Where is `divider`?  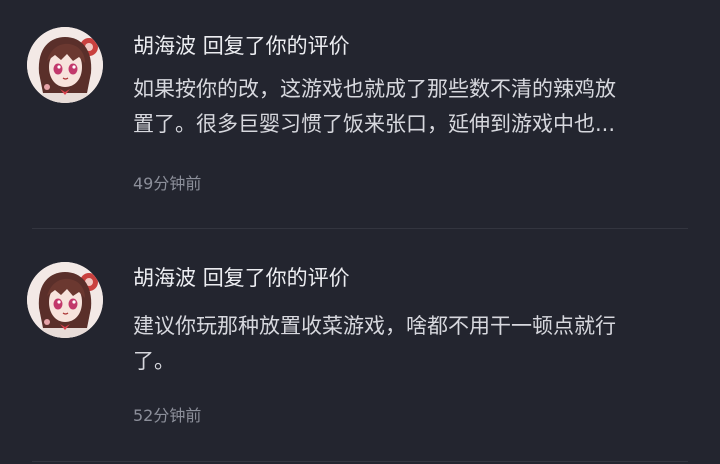 divider is located at coordinates (360, 461).